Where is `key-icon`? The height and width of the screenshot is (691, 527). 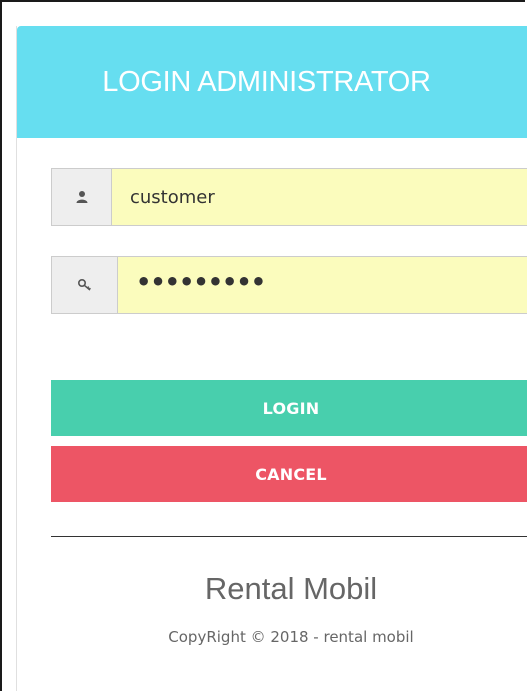 key-icon is located at coordinates (84, 285).